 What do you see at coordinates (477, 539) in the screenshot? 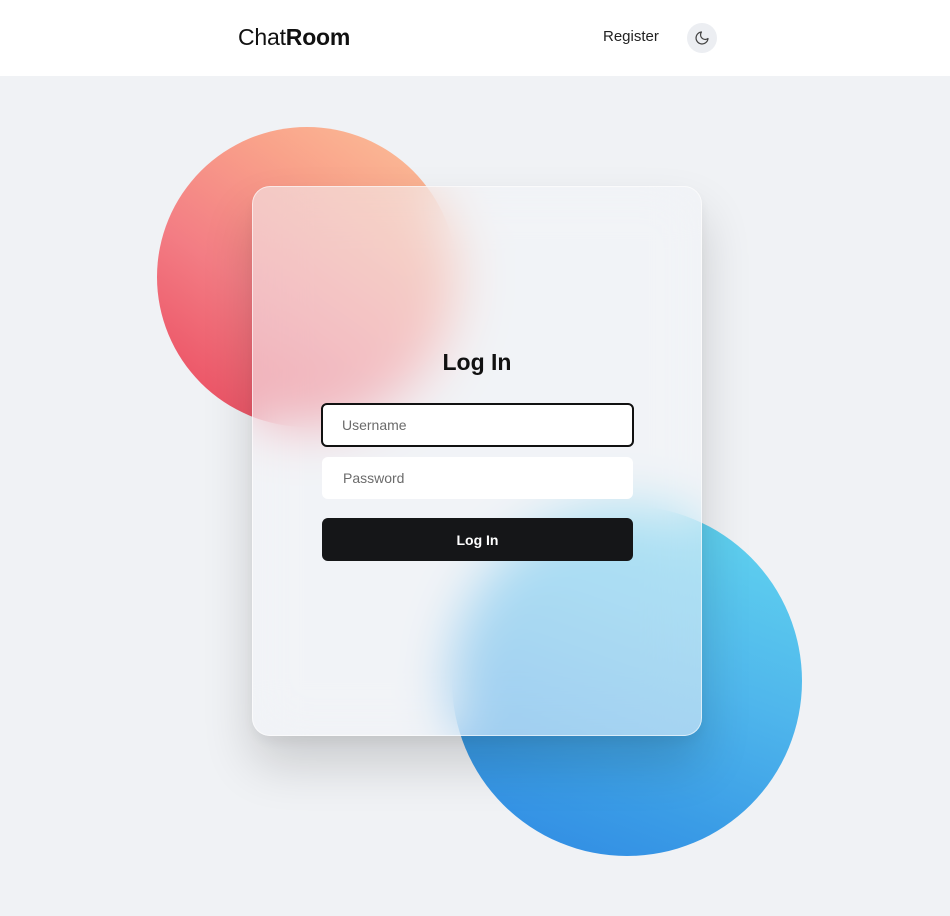
I see `login-button: Log In` at bounding box center [477, 539].